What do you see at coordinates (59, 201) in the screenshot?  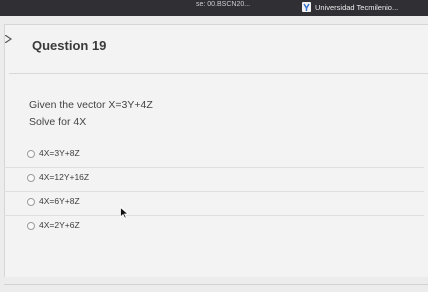 I see `choice-label: 4X=6Y+8Z` at bounding box center [59, 201].